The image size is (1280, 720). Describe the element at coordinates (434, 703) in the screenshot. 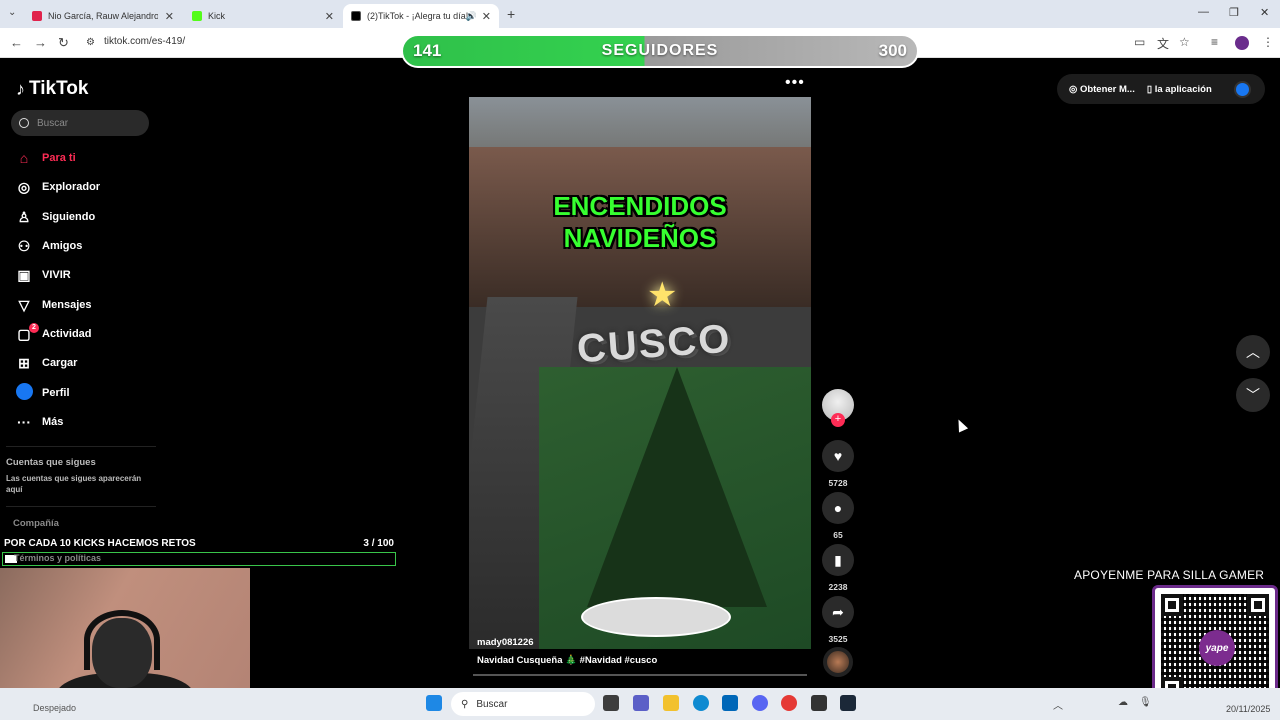

I see `start-menu-icon` at that location.